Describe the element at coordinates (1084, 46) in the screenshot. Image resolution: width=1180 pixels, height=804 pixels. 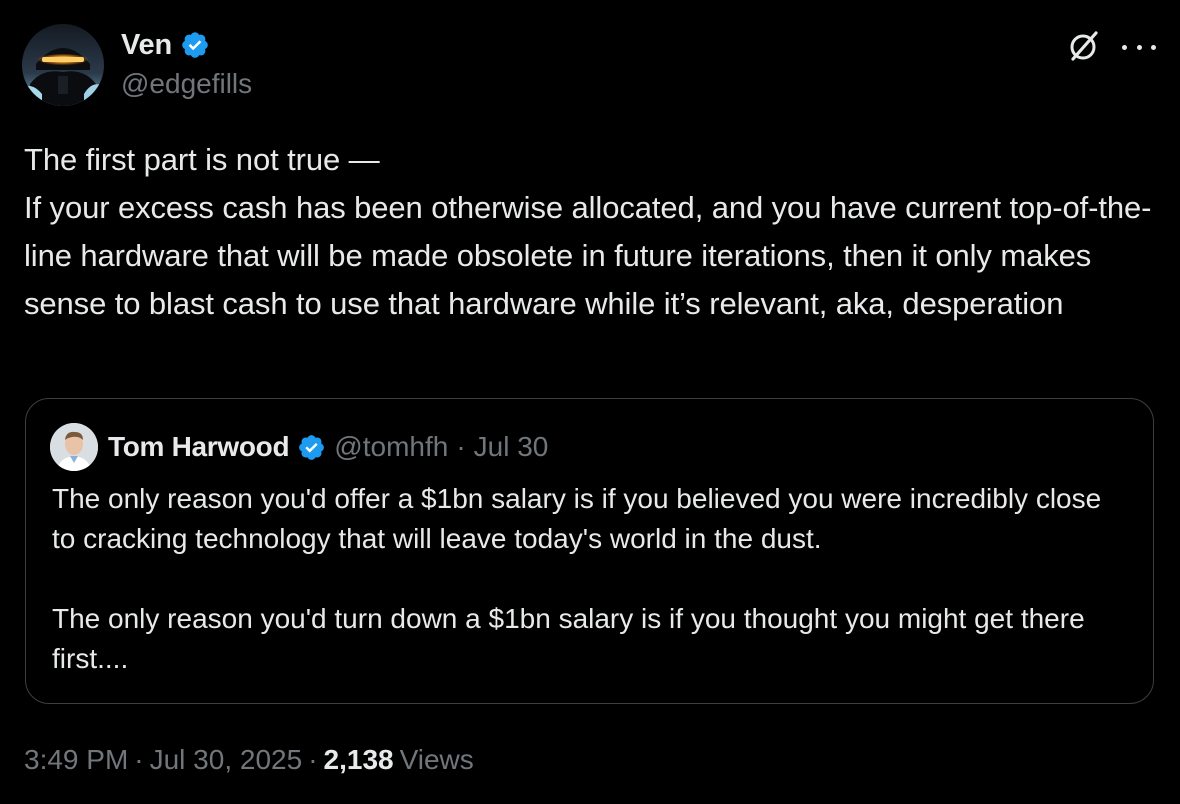
I see `grok-icon` at that location.